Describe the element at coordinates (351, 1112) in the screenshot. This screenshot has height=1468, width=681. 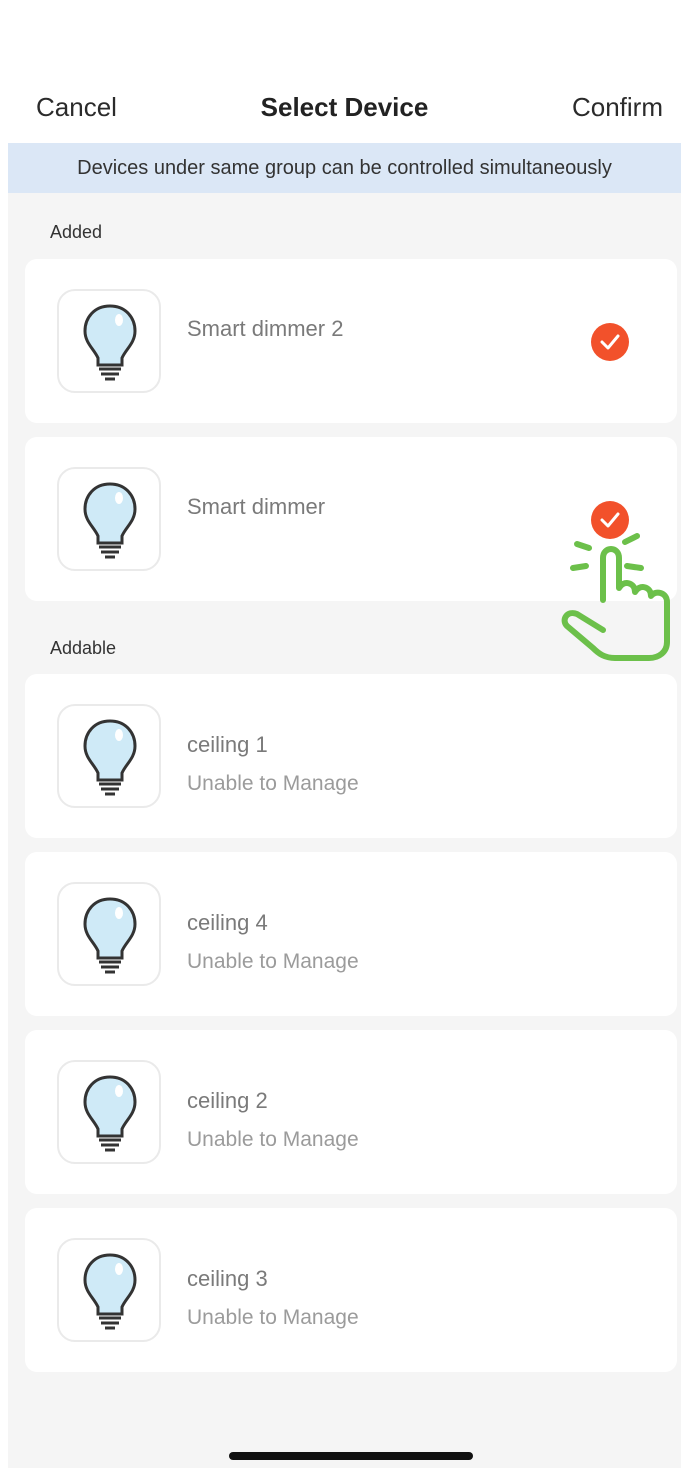
I see `device-card-addable: ceiling 2 Unable to Manage` at that location.